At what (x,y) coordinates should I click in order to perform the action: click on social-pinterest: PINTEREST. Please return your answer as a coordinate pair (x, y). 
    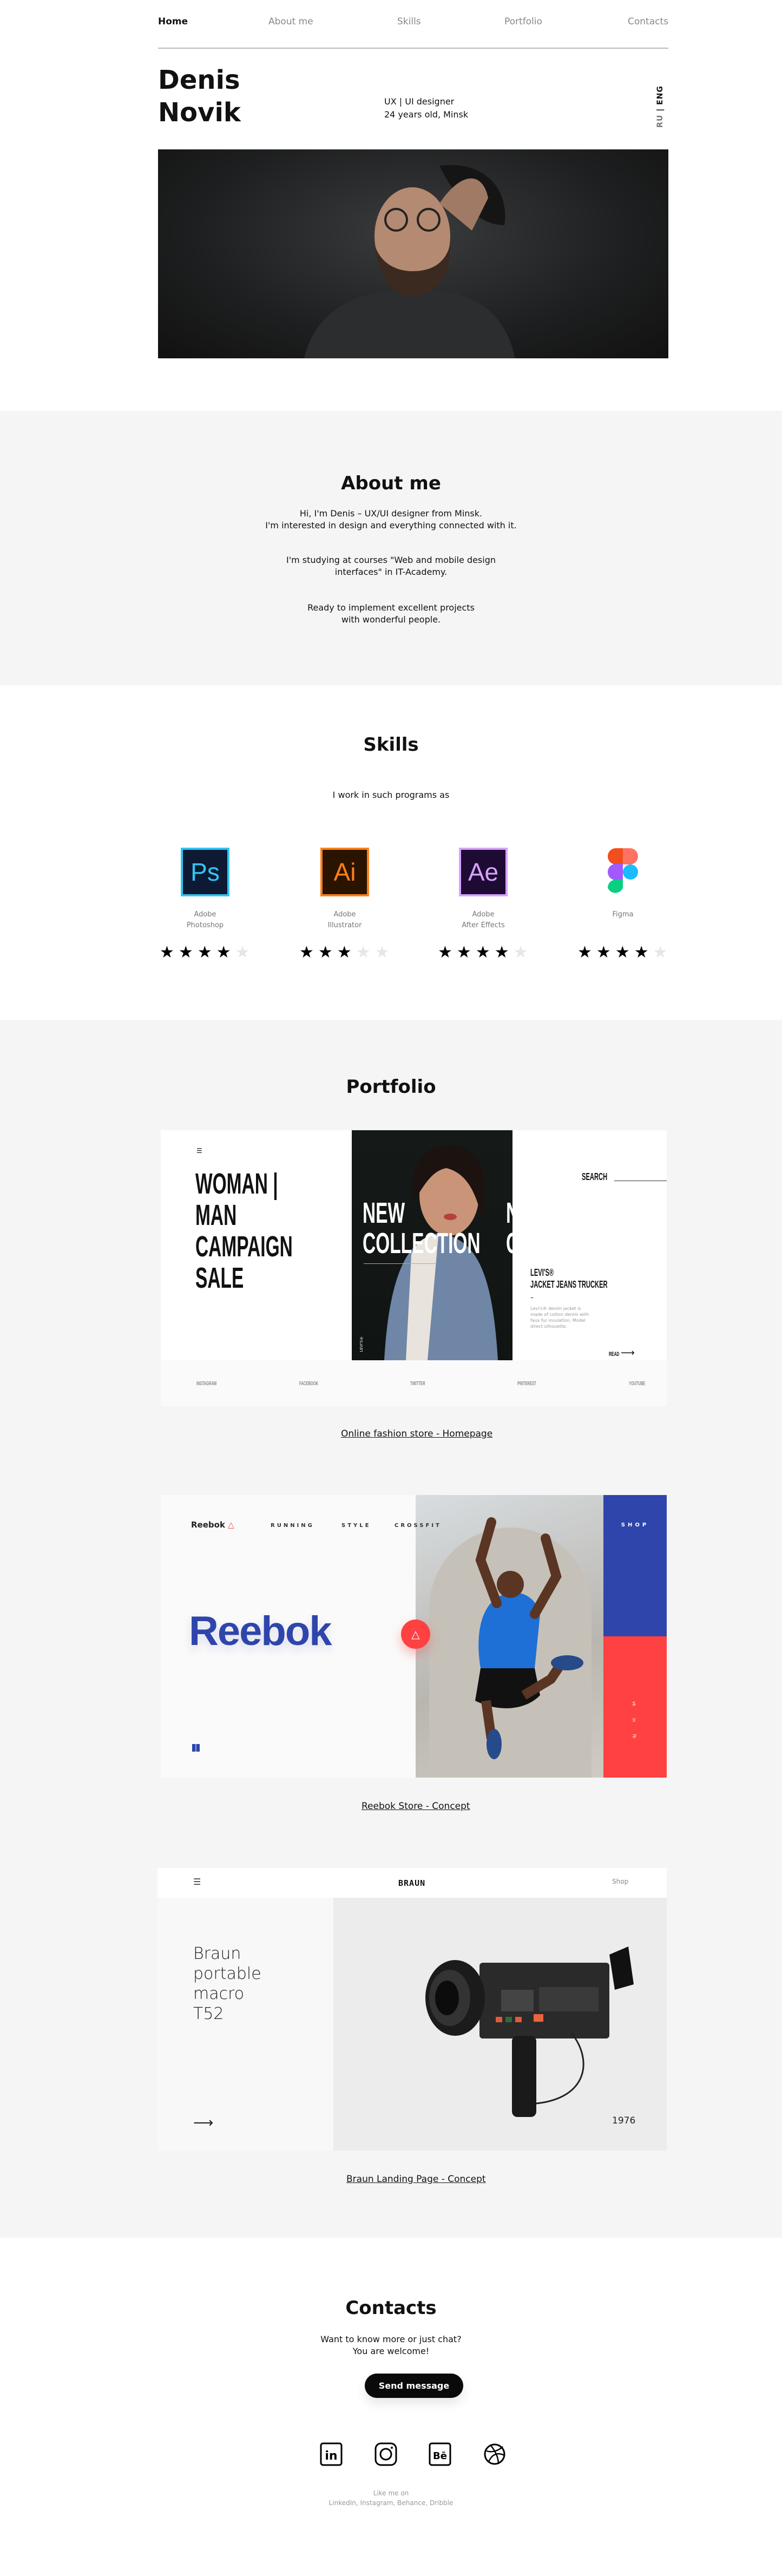
    Looking at the image, I should click on (526, 1384).